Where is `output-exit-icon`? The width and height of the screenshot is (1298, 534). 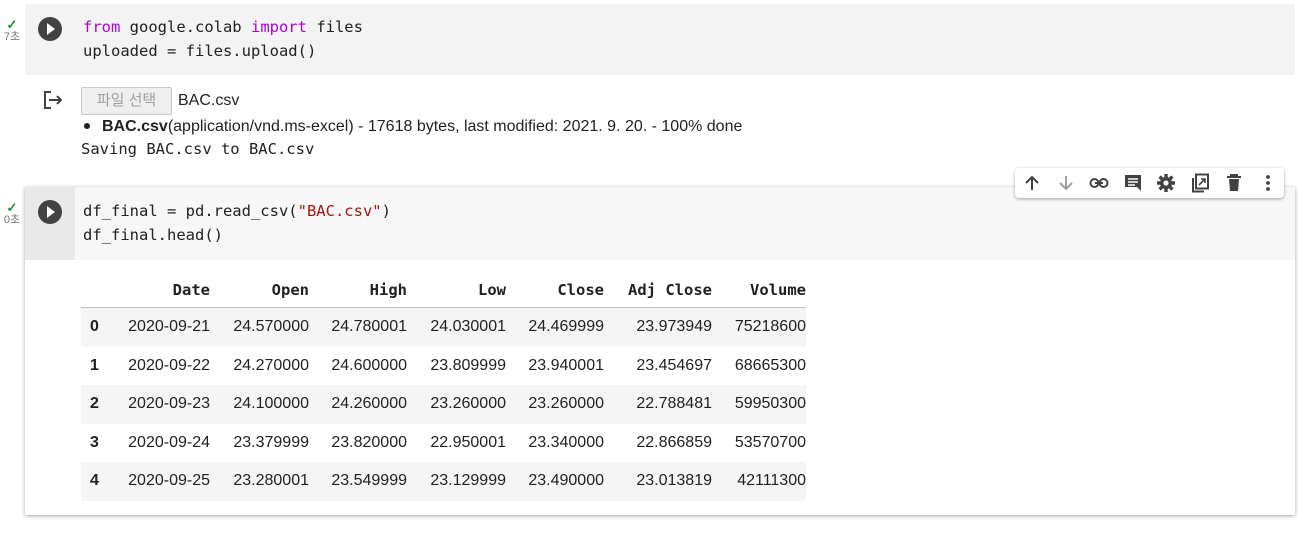
output-exit-icon is located at coordinates (53, 100).